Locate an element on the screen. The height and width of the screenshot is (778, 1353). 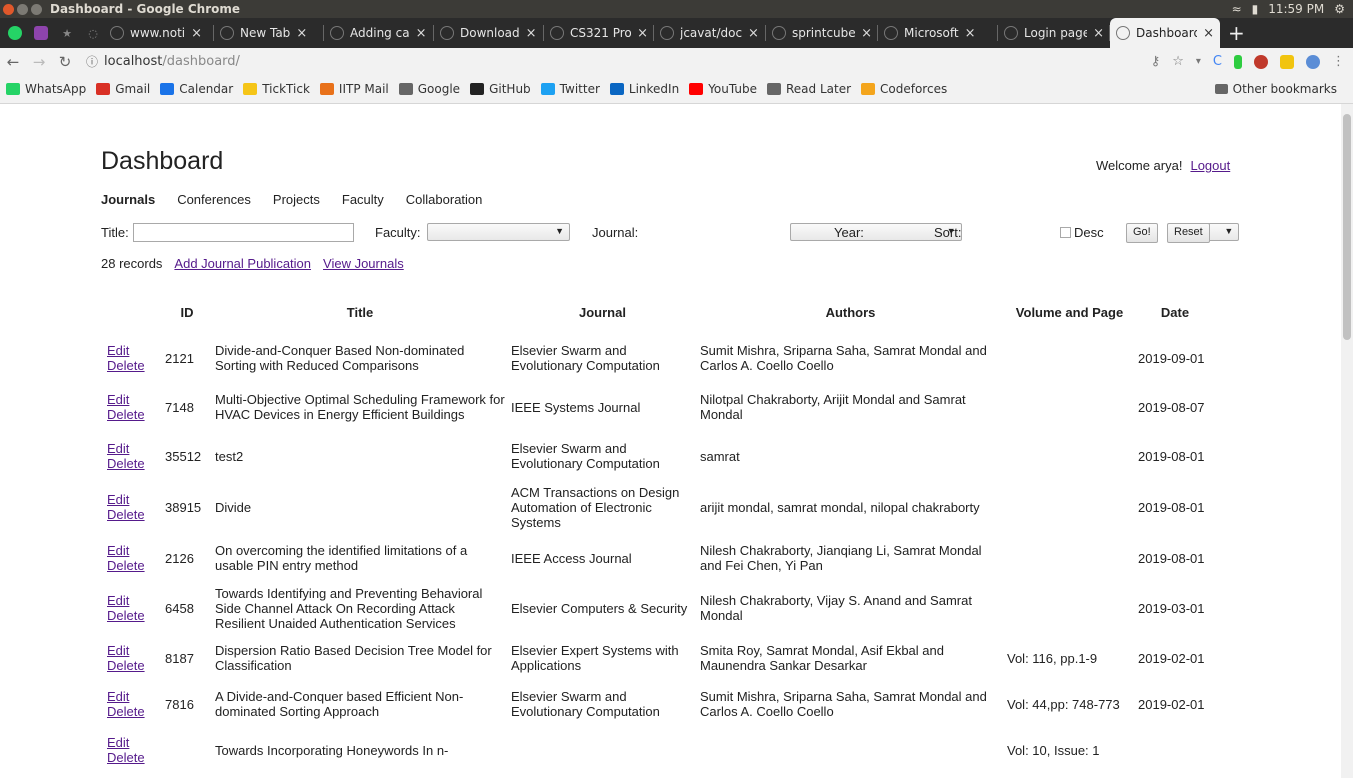
pinned-tab-whatsapp is located at coordinates (15, 33).